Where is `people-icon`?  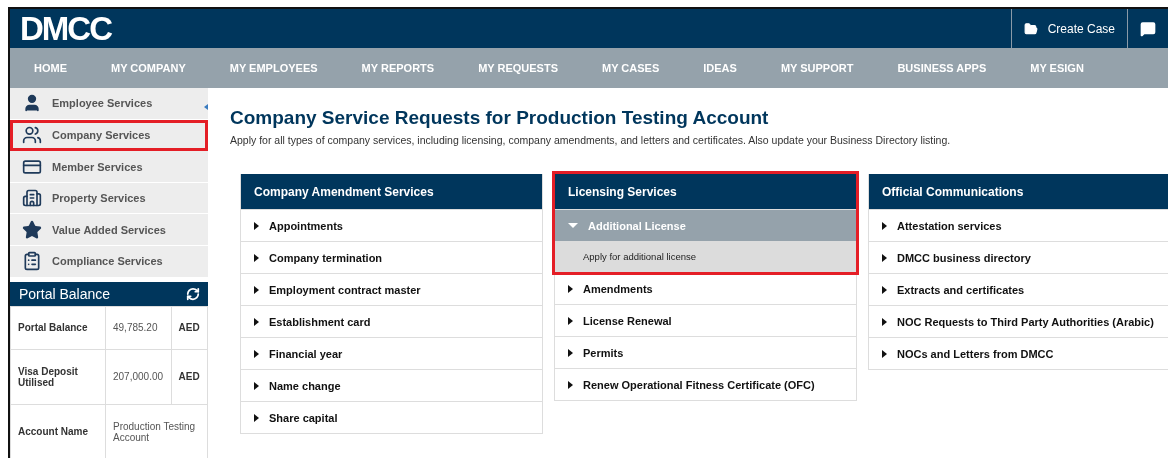 people-icon is located at coordinates (32, 134).